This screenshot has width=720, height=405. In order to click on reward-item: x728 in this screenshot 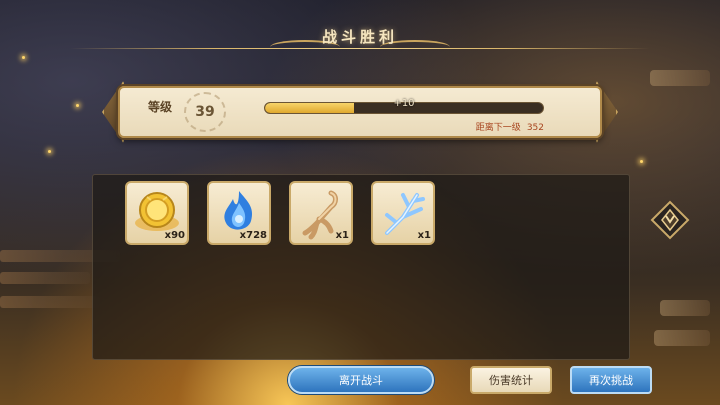, I will do `click(239, 213)`.